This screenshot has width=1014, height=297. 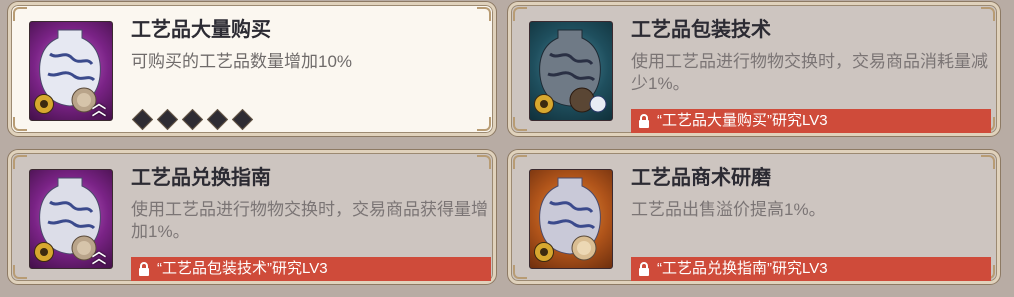 What do you see at coordinates (728, 209) in the screenshot?
I see `card-description: 工艺品出售溢价提高1%。` at bounding box center [728, 209].